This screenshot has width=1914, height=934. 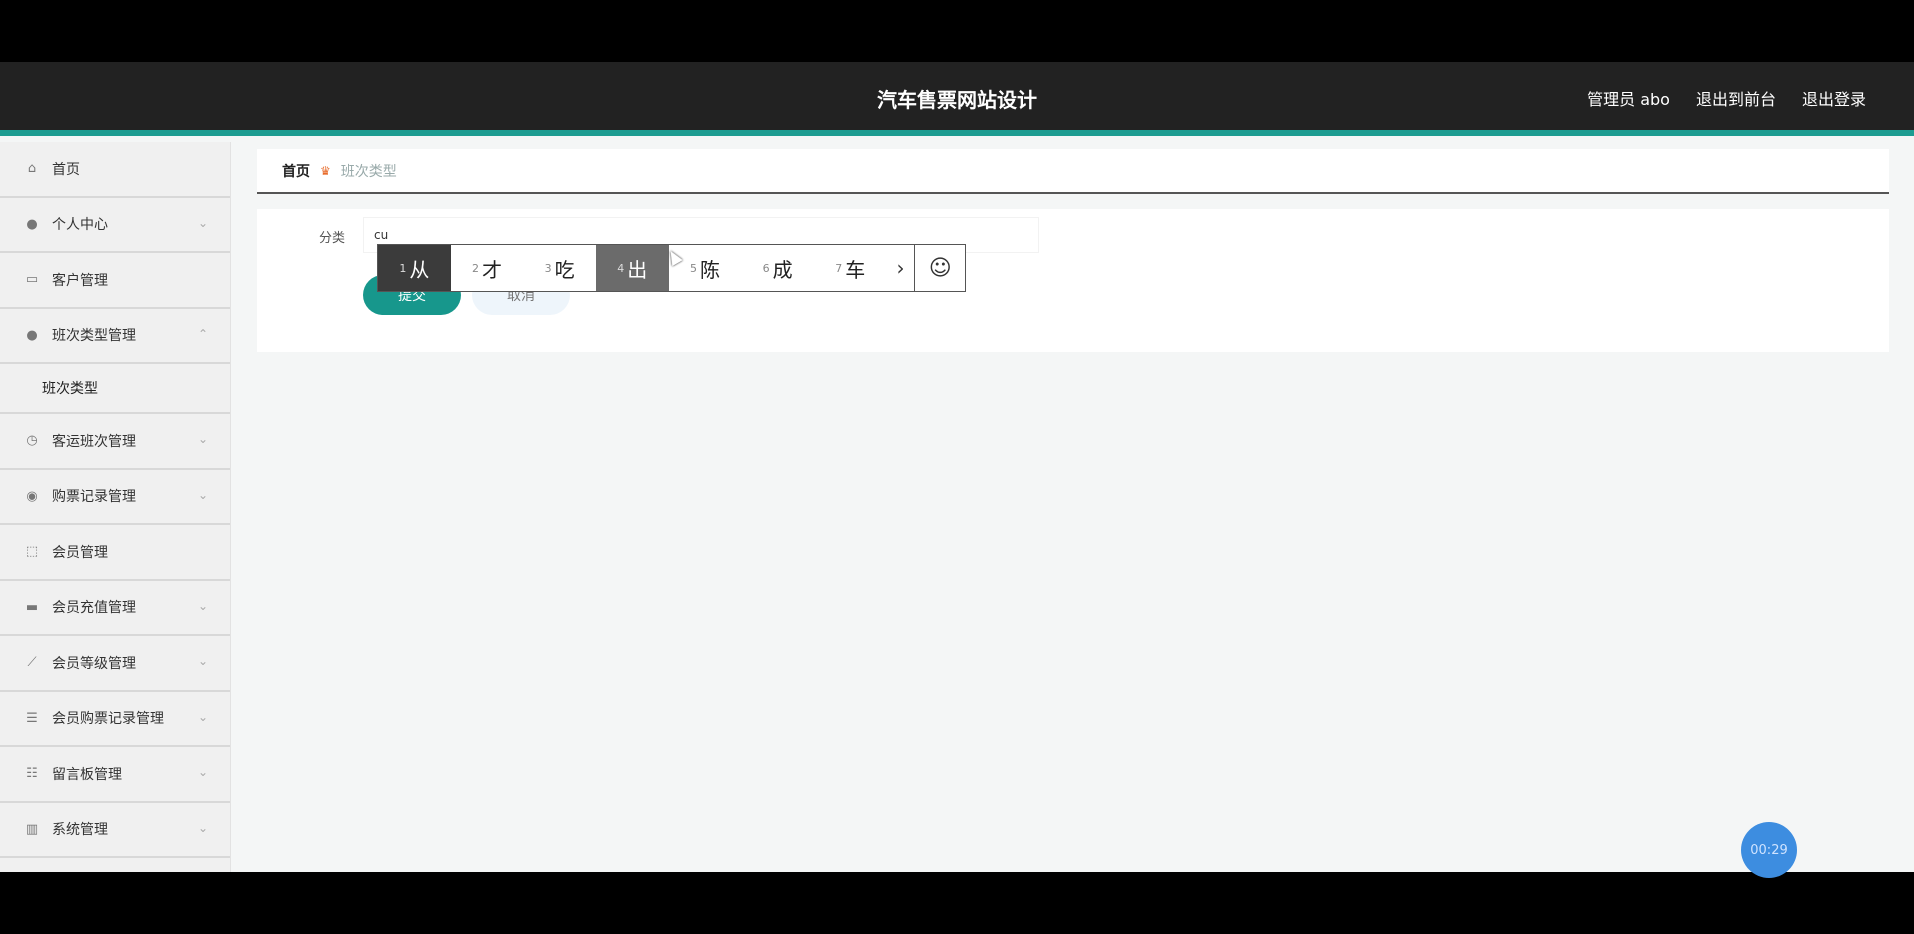 I want to click on sidebar-item-message-board: ☷ 留言板管理 ⌄, so click(x=115, y=775).